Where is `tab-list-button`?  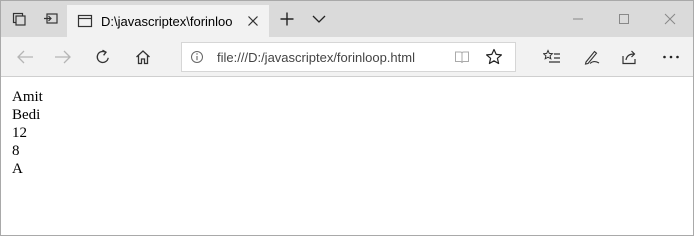
tab-list-button is located at coordinates (319, 19).